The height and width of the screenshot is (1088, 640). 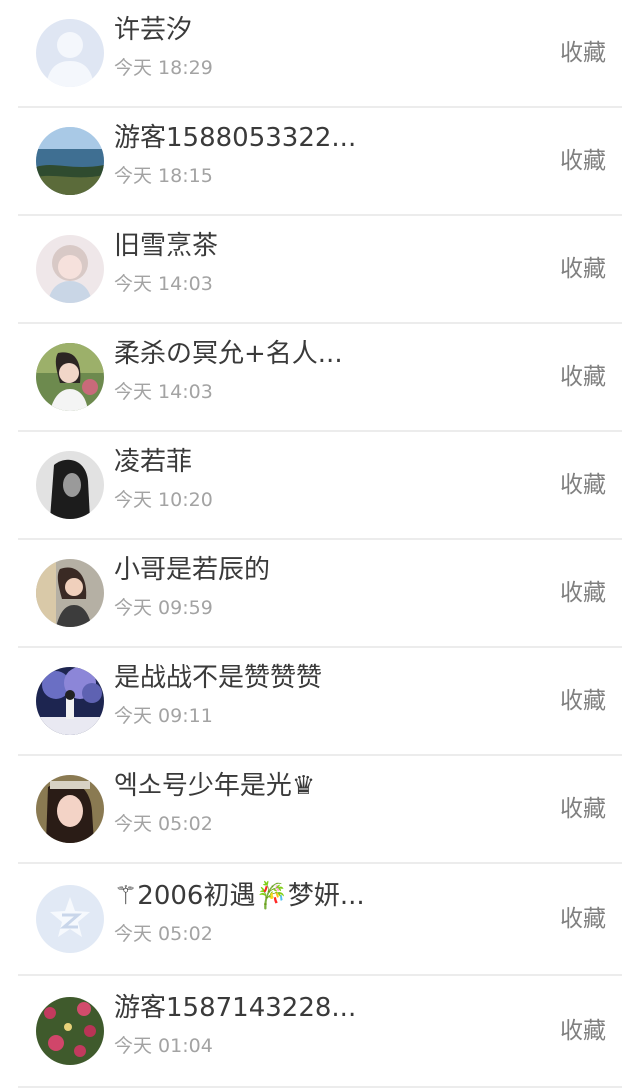 What do you see at coordinates (320, 486) in the screenshot?
I see `list-item: 凌若菲 今天 10:20 收藏` at bounding box center [320, 486].